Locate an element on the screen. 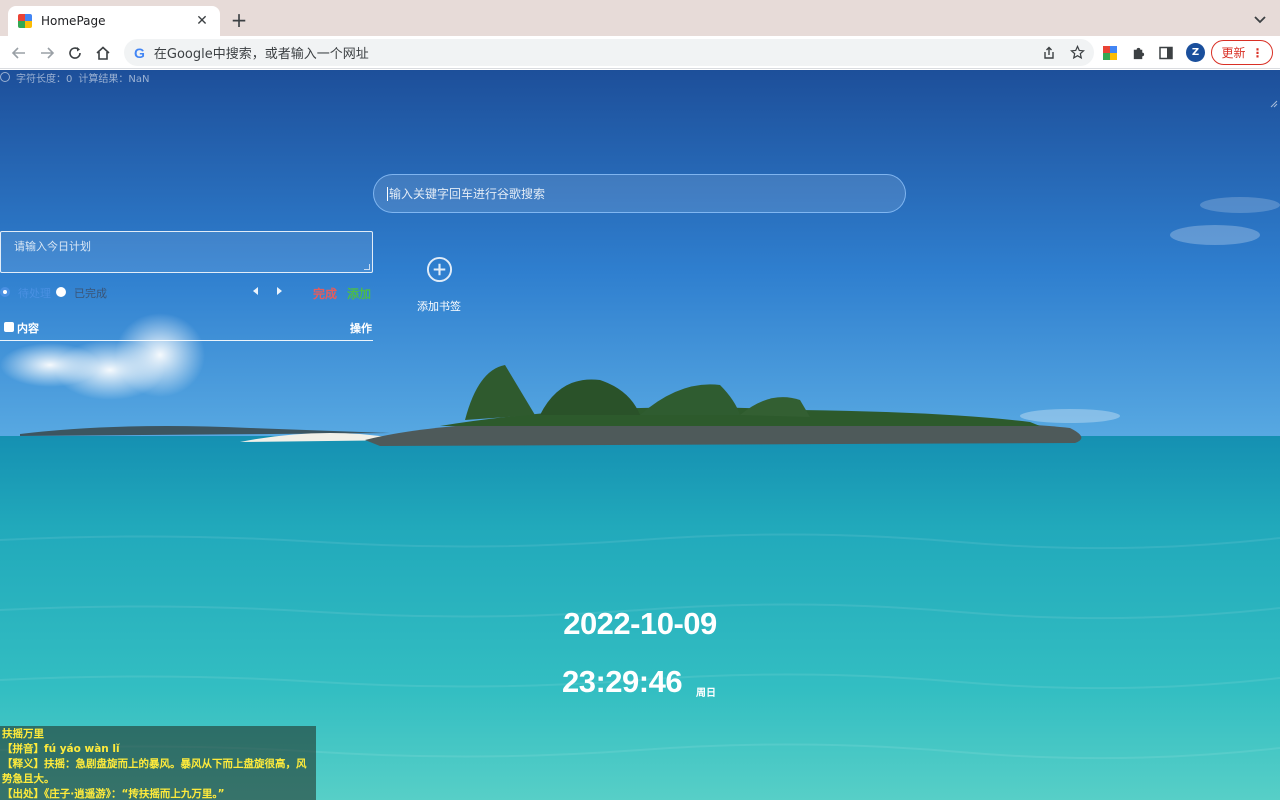 The image size is (1280, 800). pending-radio is located at coordinates (5, 292).